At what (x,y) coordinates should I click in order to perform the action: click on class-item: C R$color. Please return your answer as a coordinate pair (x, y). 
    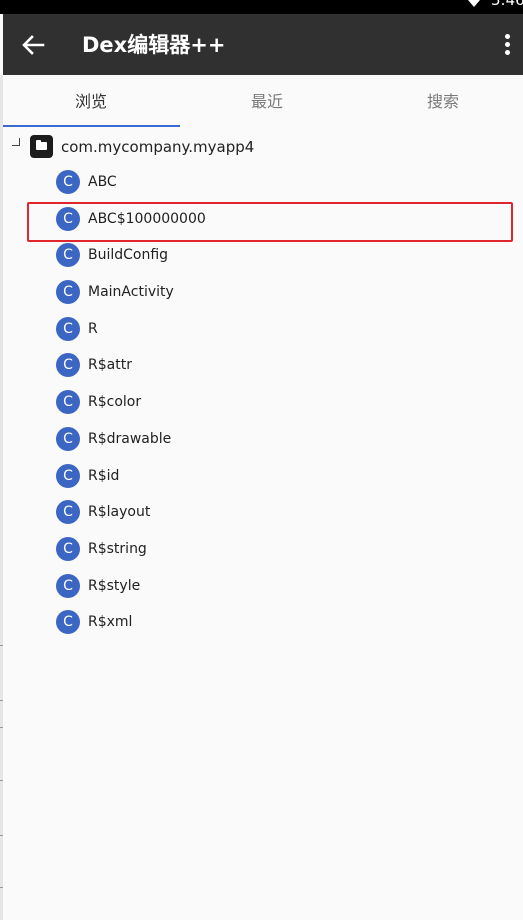
    Looking at the image, I should click on (261, 402).